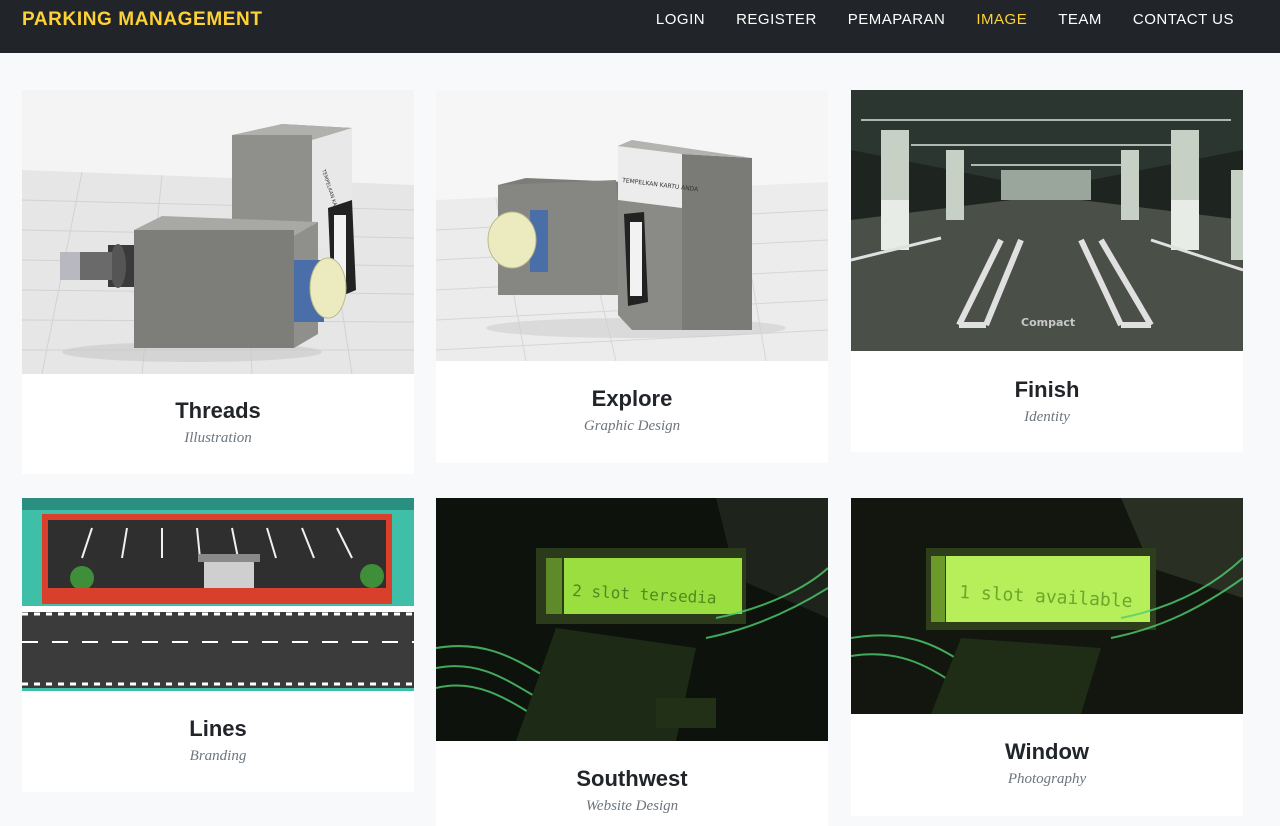 This screenshot has width=1280, height=826. I want to click on portfolio-subtitle: Branding, so click(218, 756).